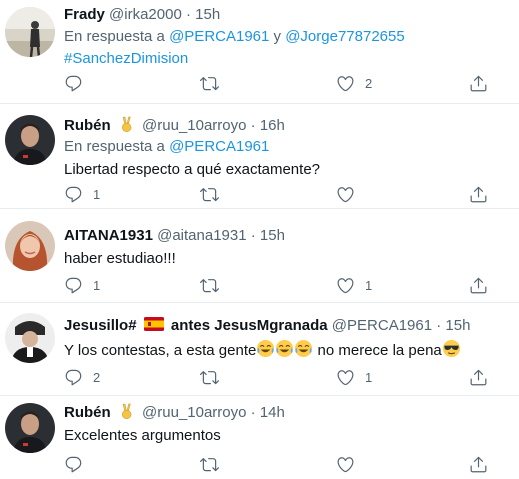  I want to click on tweet-text: Excelentes argumentos, so click(142, 435).